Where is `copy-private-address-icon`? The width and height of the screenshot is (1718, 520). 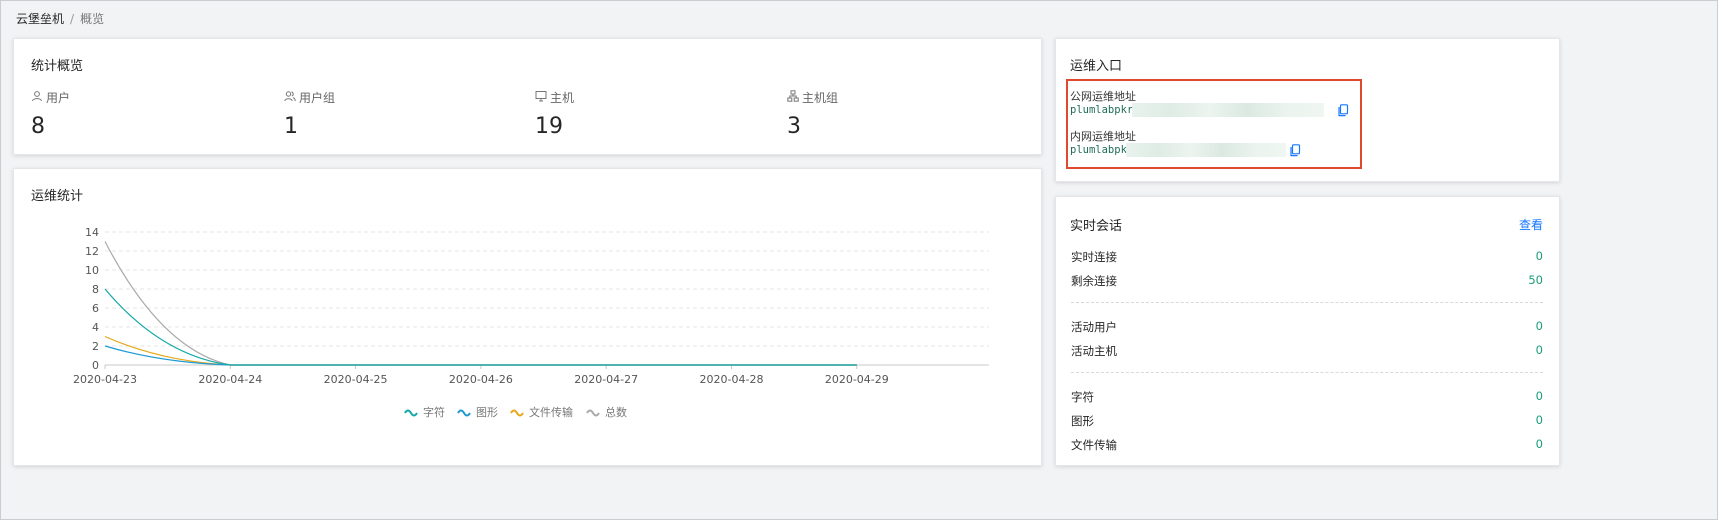
copy-private-address-icon is located at coordinates (1295, 150).